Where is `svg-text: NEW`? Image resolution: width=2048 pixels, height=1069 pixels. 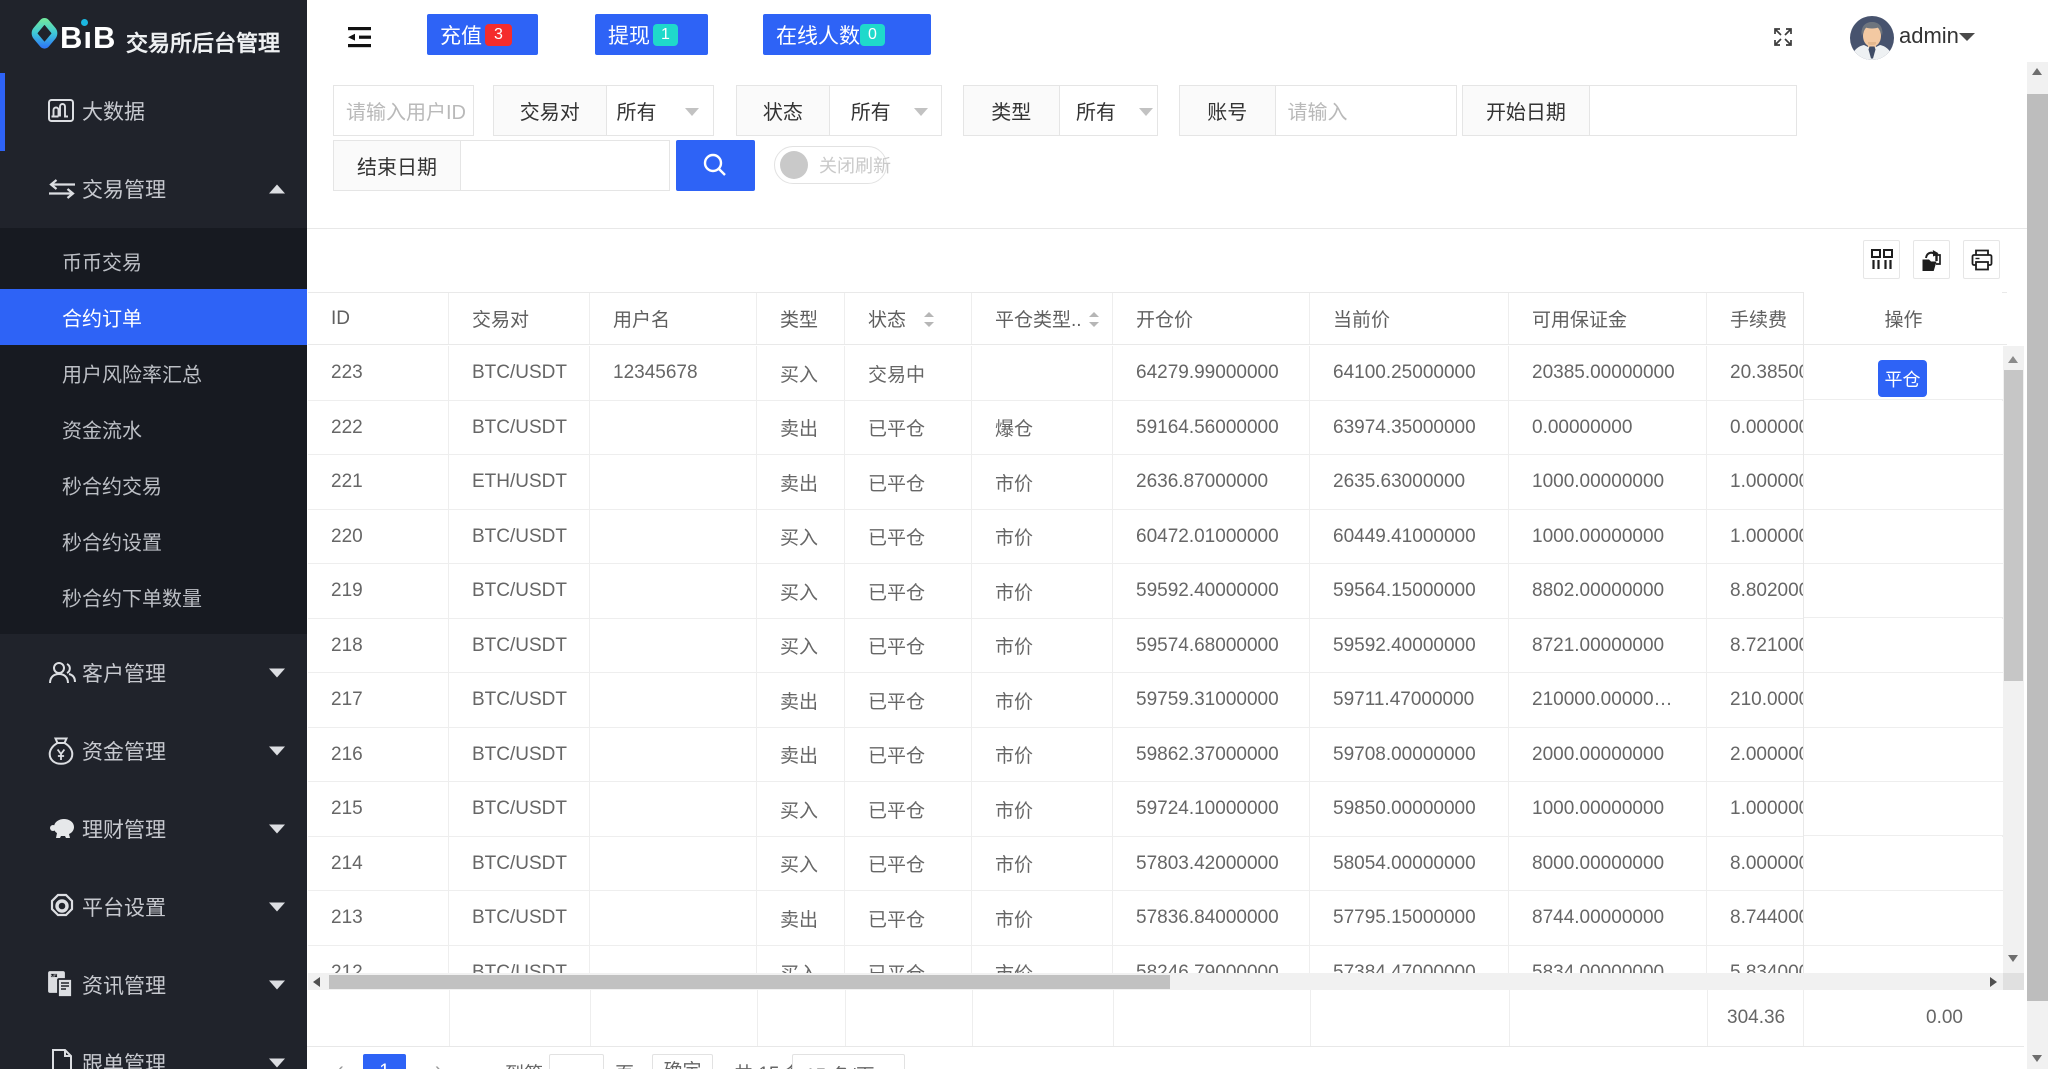
svg-text: NEW is located at coordinates (56, 976).